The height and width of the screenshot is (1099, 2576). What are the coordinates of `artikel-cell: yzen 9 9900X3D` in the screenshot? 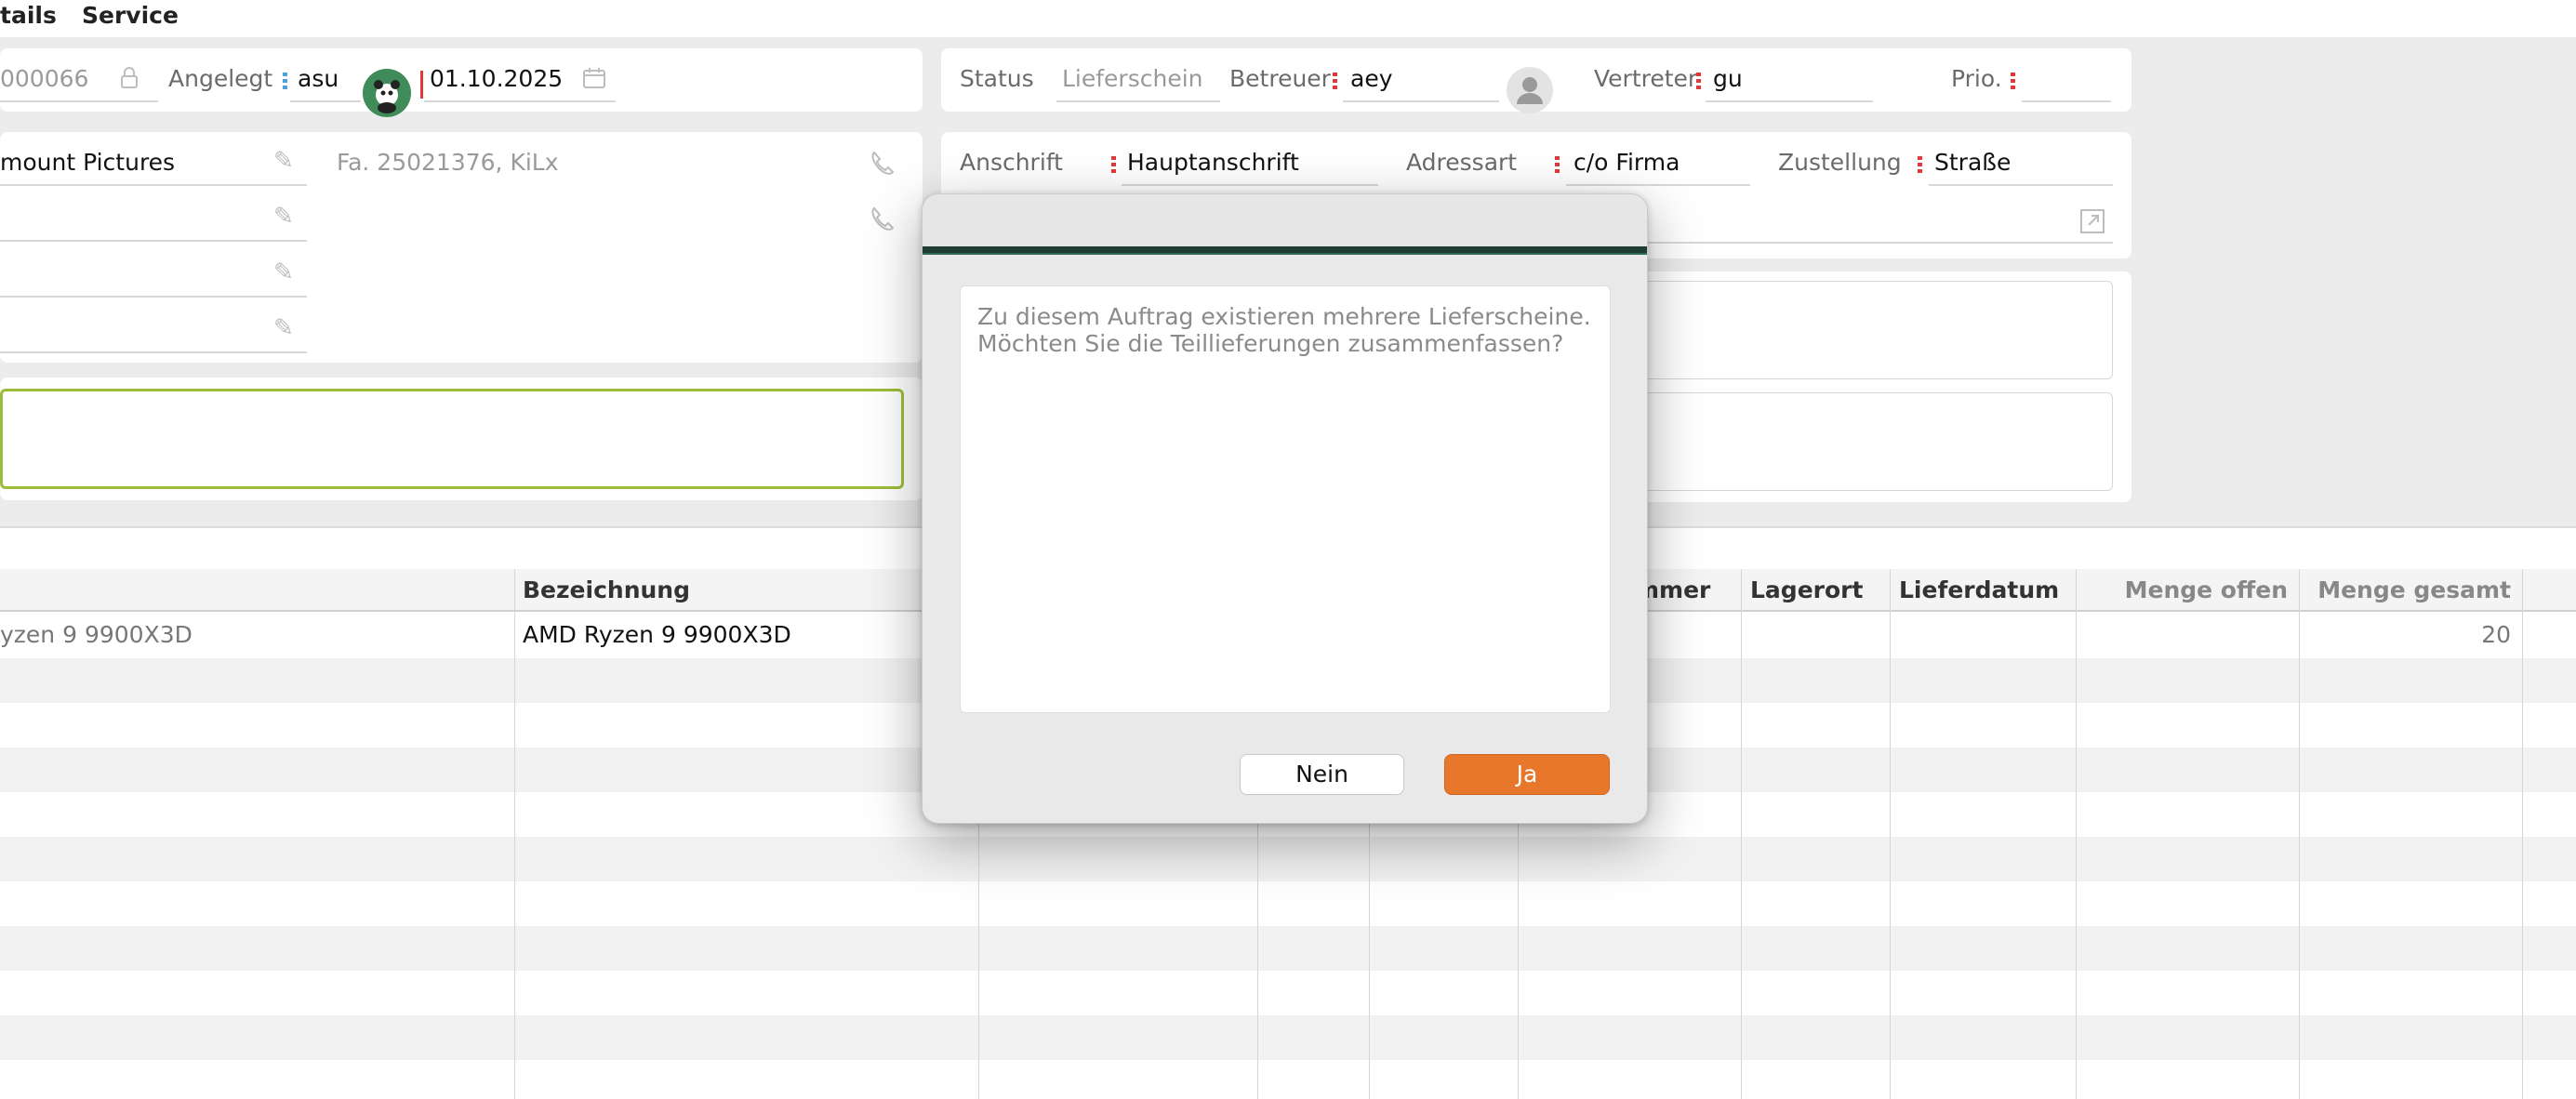 It's located at (96, 634).